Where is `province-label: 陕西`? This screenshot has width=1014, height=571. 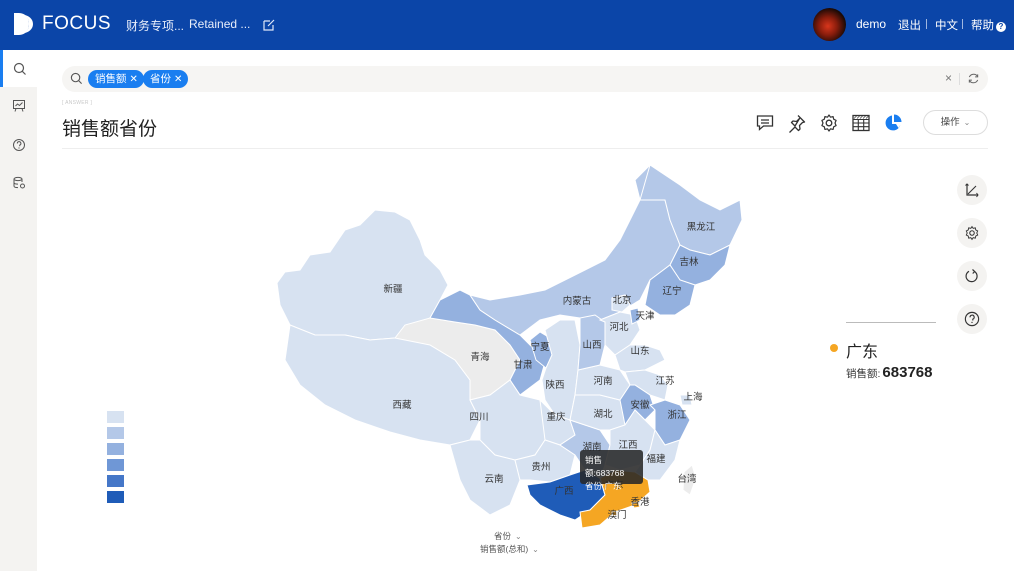 province-label: 陕西 is located at coordinates (554, 385).